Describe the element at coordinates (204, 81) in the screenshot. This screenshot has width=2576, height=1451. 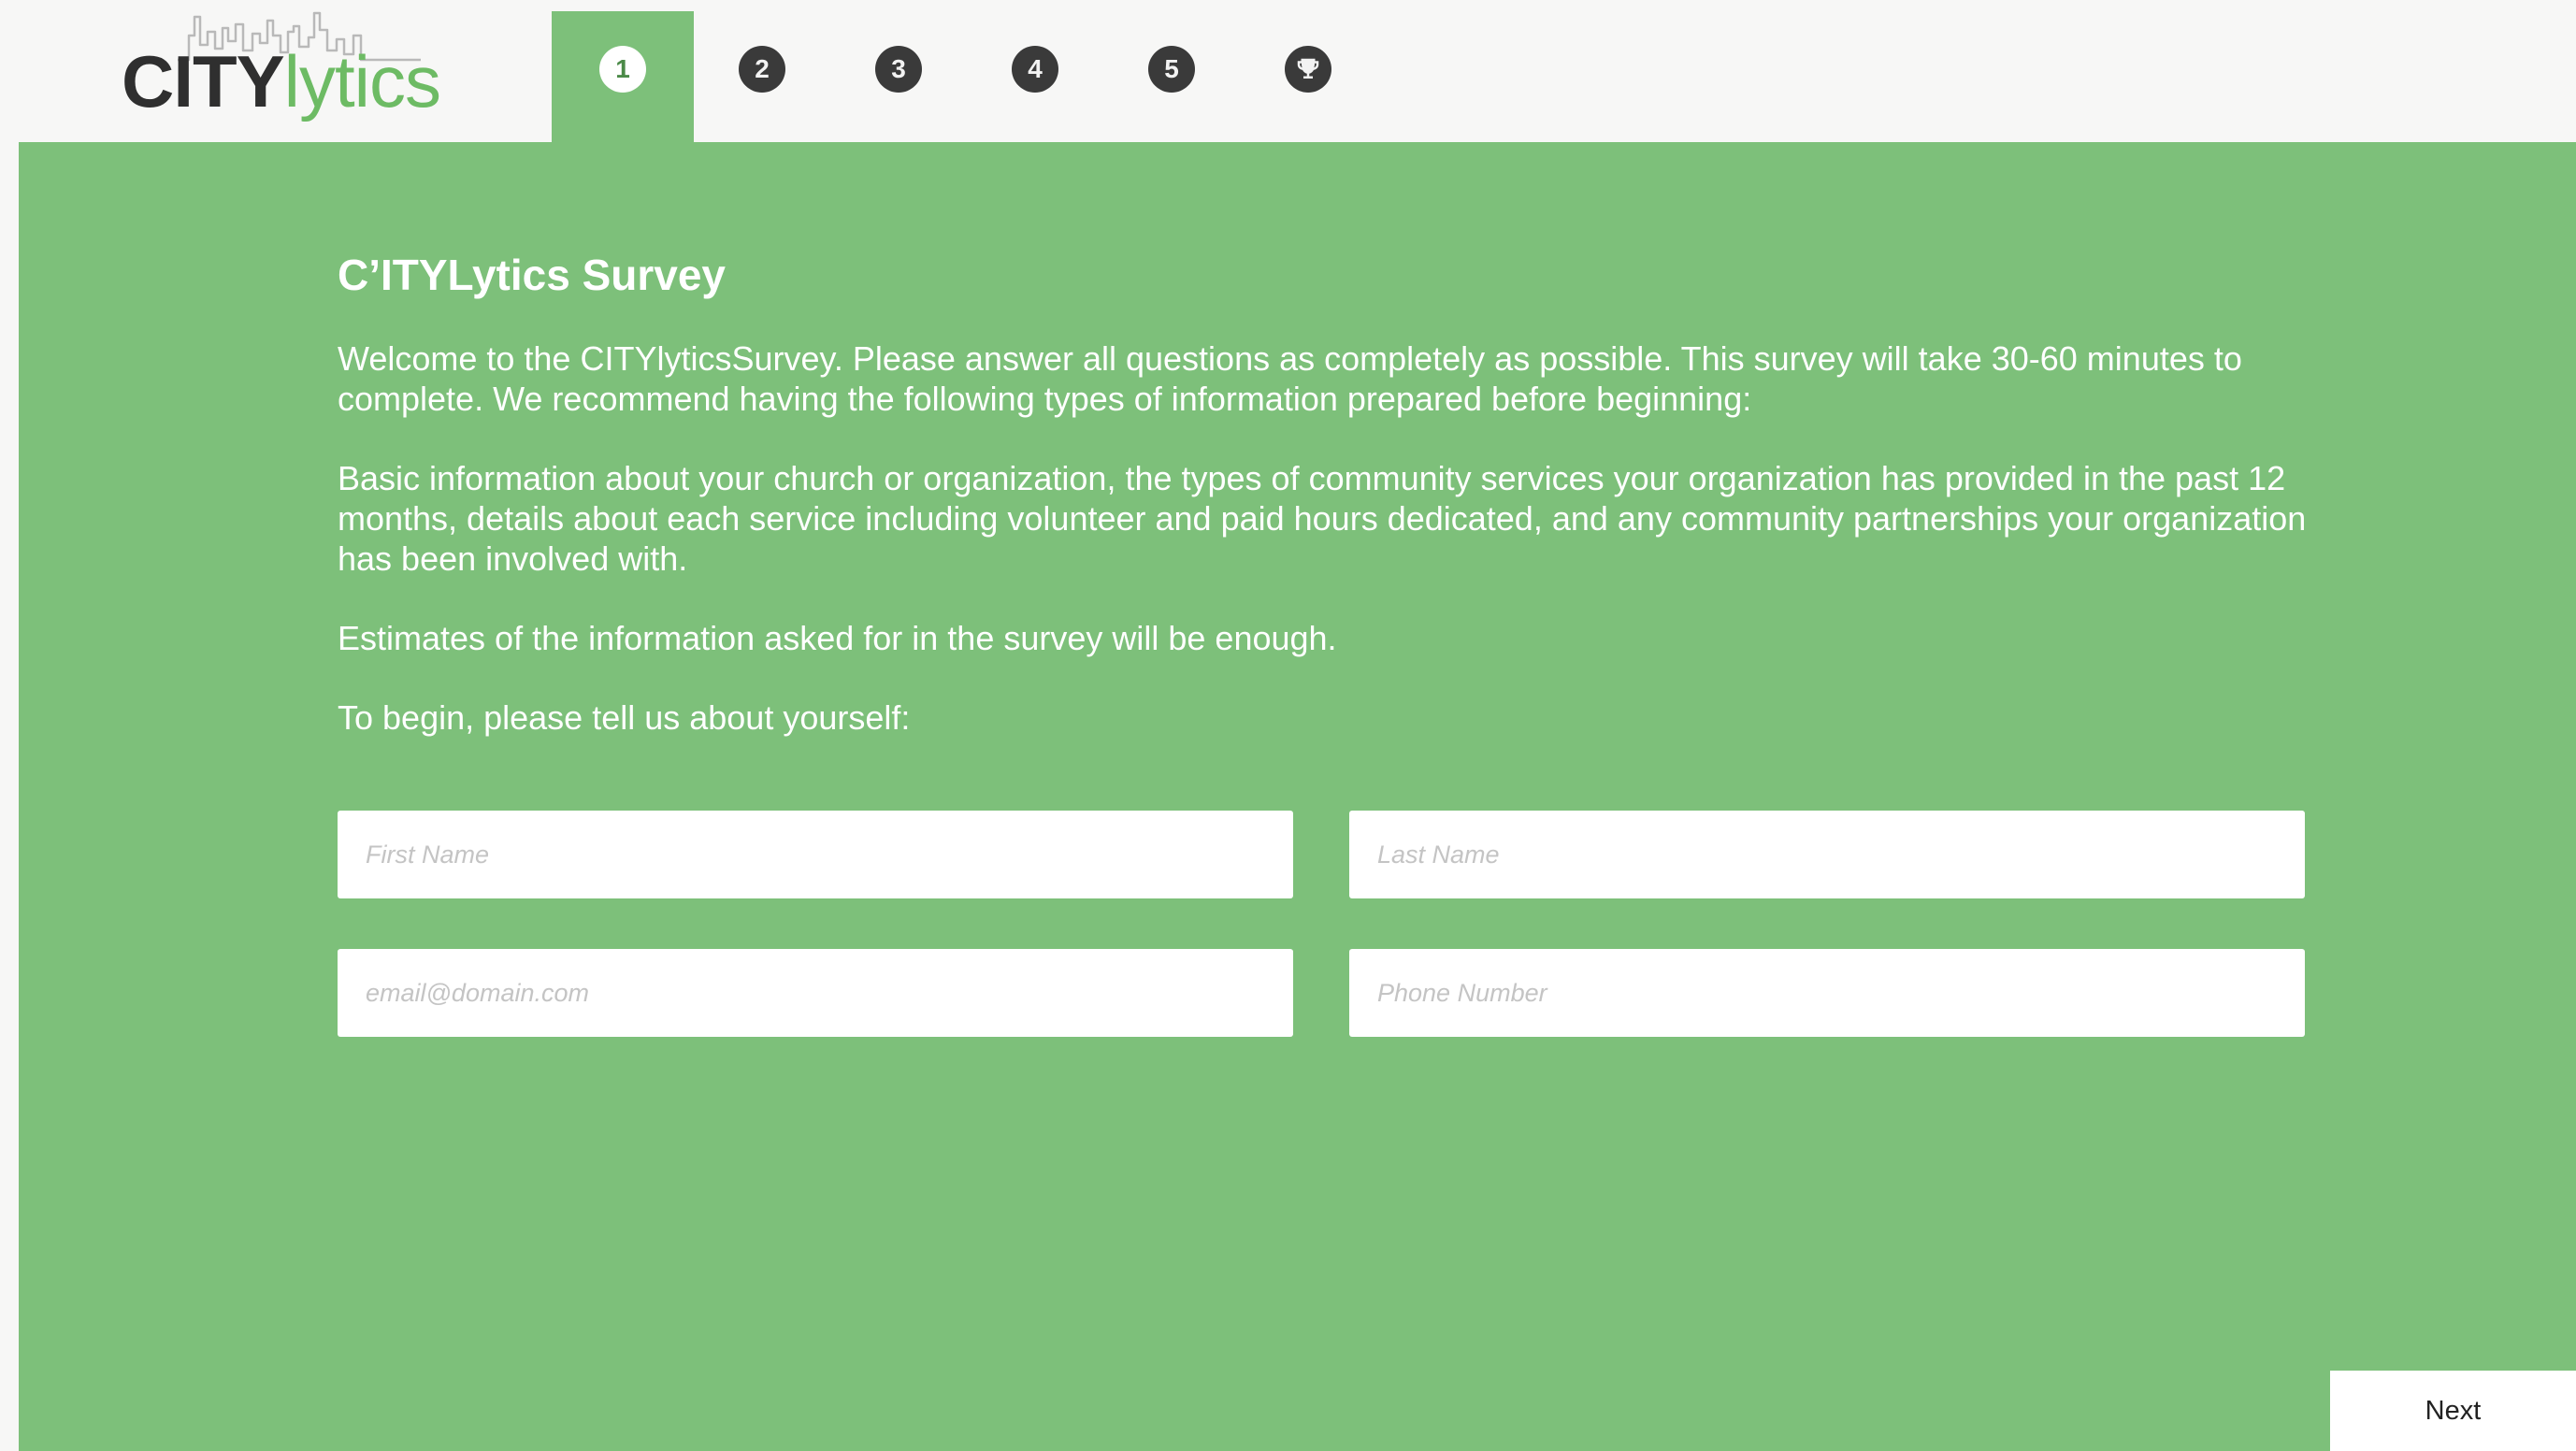
I see `logo-city-text: CITY` at that location.